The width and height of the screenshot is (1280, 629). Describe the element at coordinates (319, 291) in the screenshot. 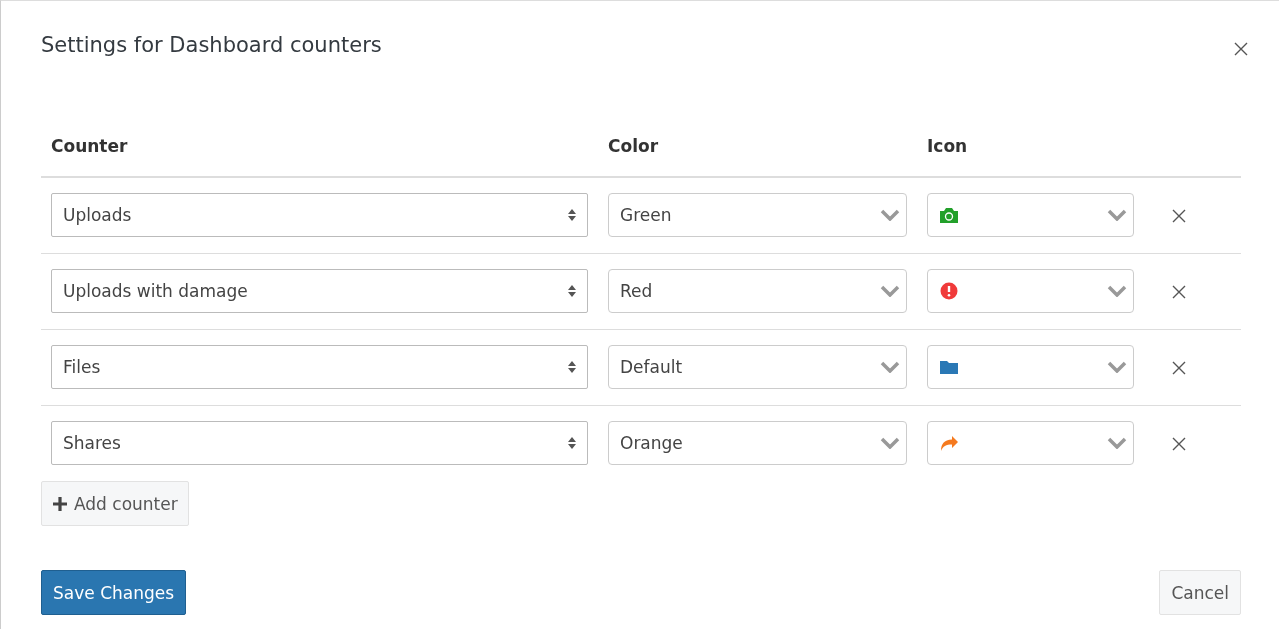

I see `counter-select: Uploads with damage` at that location.